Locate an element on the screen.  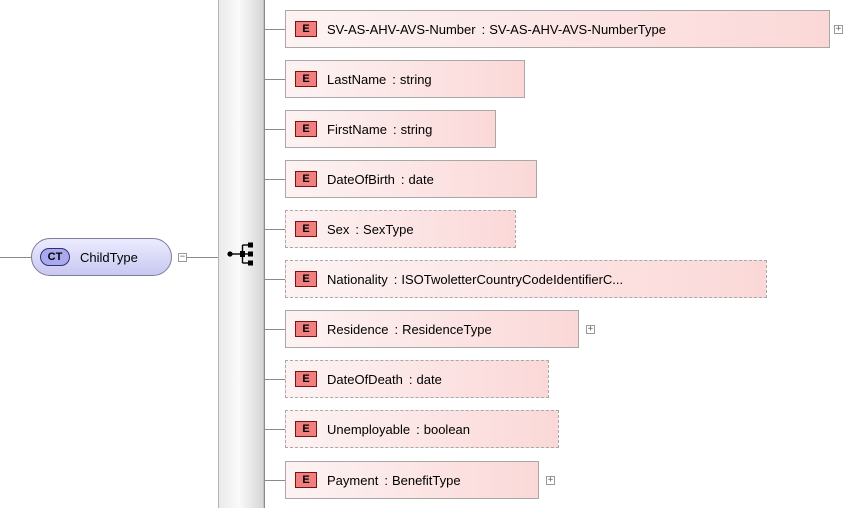
element-node: E Unemployable: boolean is located at coordinates (422, 429).